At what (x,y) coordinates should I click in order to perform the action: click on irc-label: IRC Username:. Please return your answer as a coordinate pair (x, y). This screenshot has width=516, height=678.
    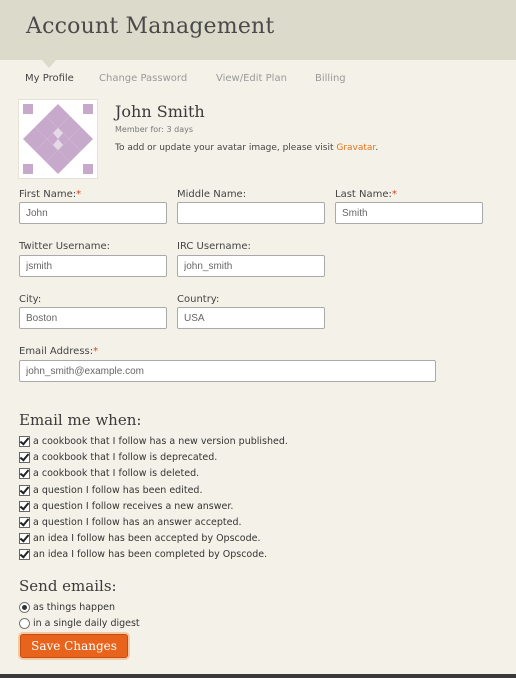
    Looking at the image, I should click on (214, 246).